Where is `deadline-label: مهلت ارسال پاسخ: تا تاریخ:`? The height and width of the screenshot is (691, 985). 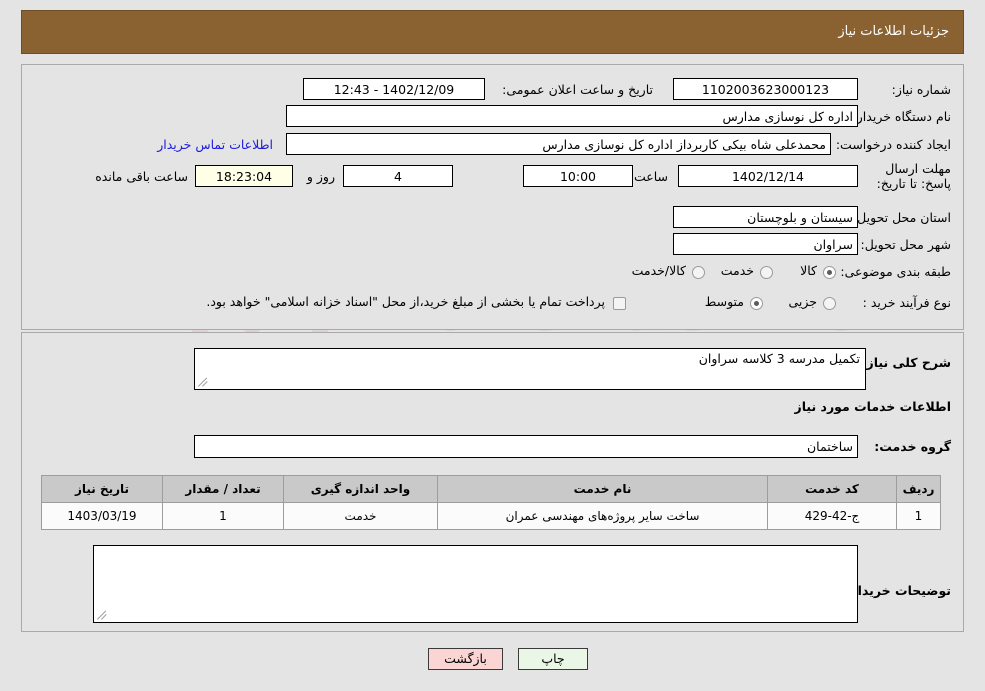 deadline-label: مهلت ارسال پاسخ: تا تاریخ: is located at coordinates (913, 176).